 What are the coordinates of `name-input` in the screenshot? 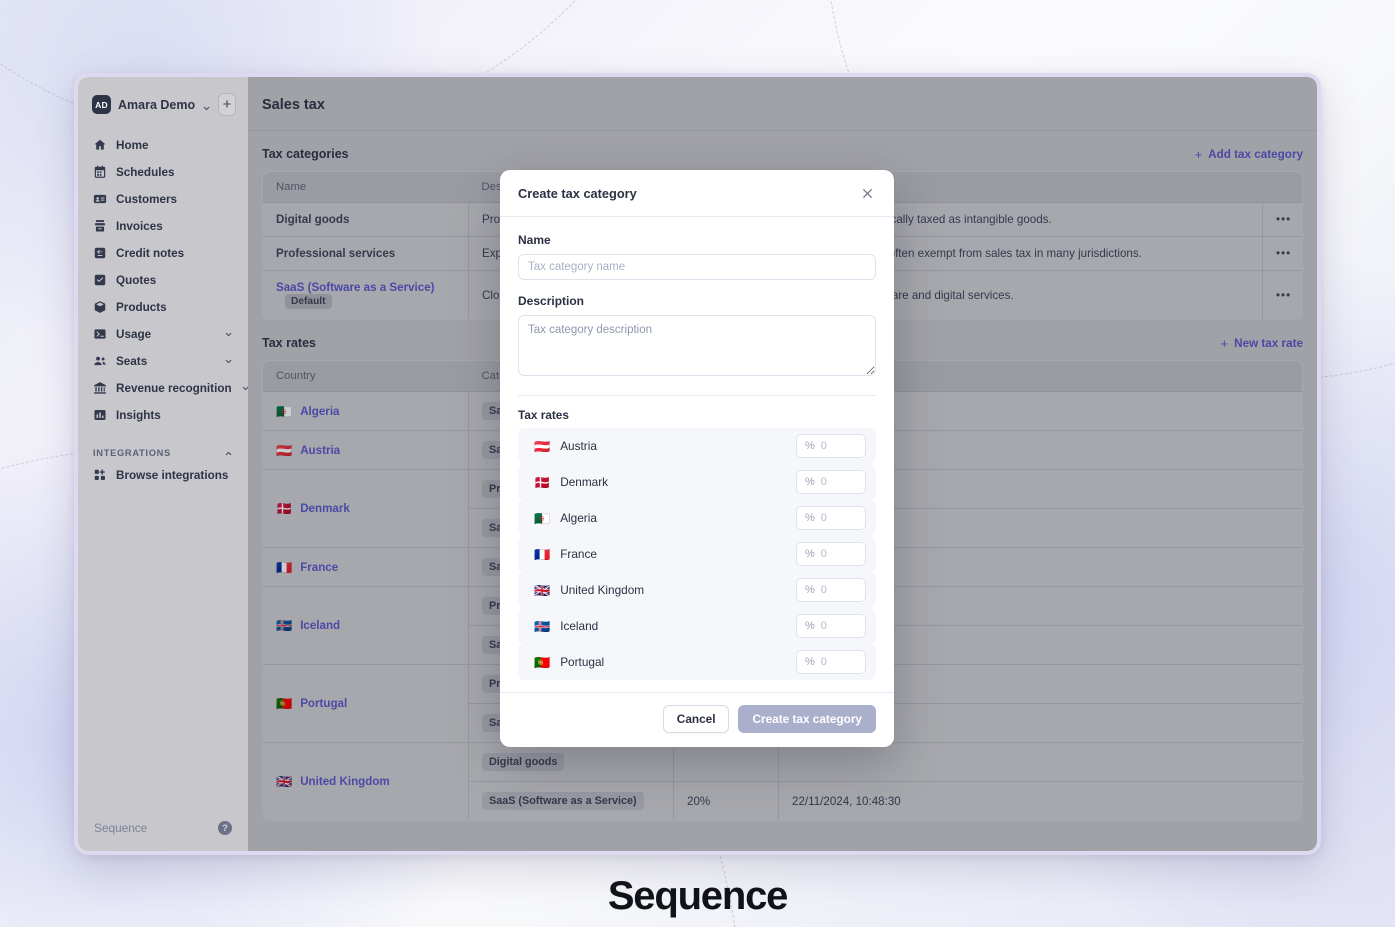 It's located at (697, 267).